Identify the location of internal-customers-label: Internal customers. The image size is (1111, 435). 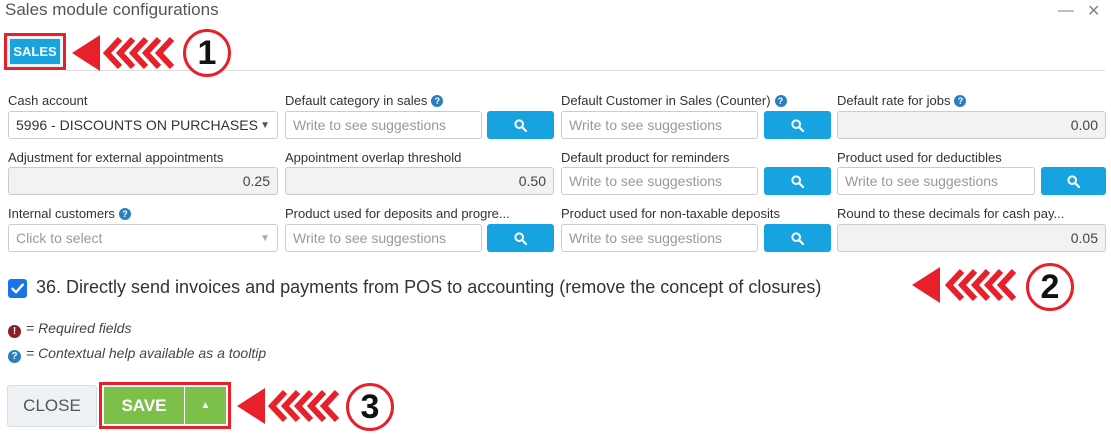
(61, 213).